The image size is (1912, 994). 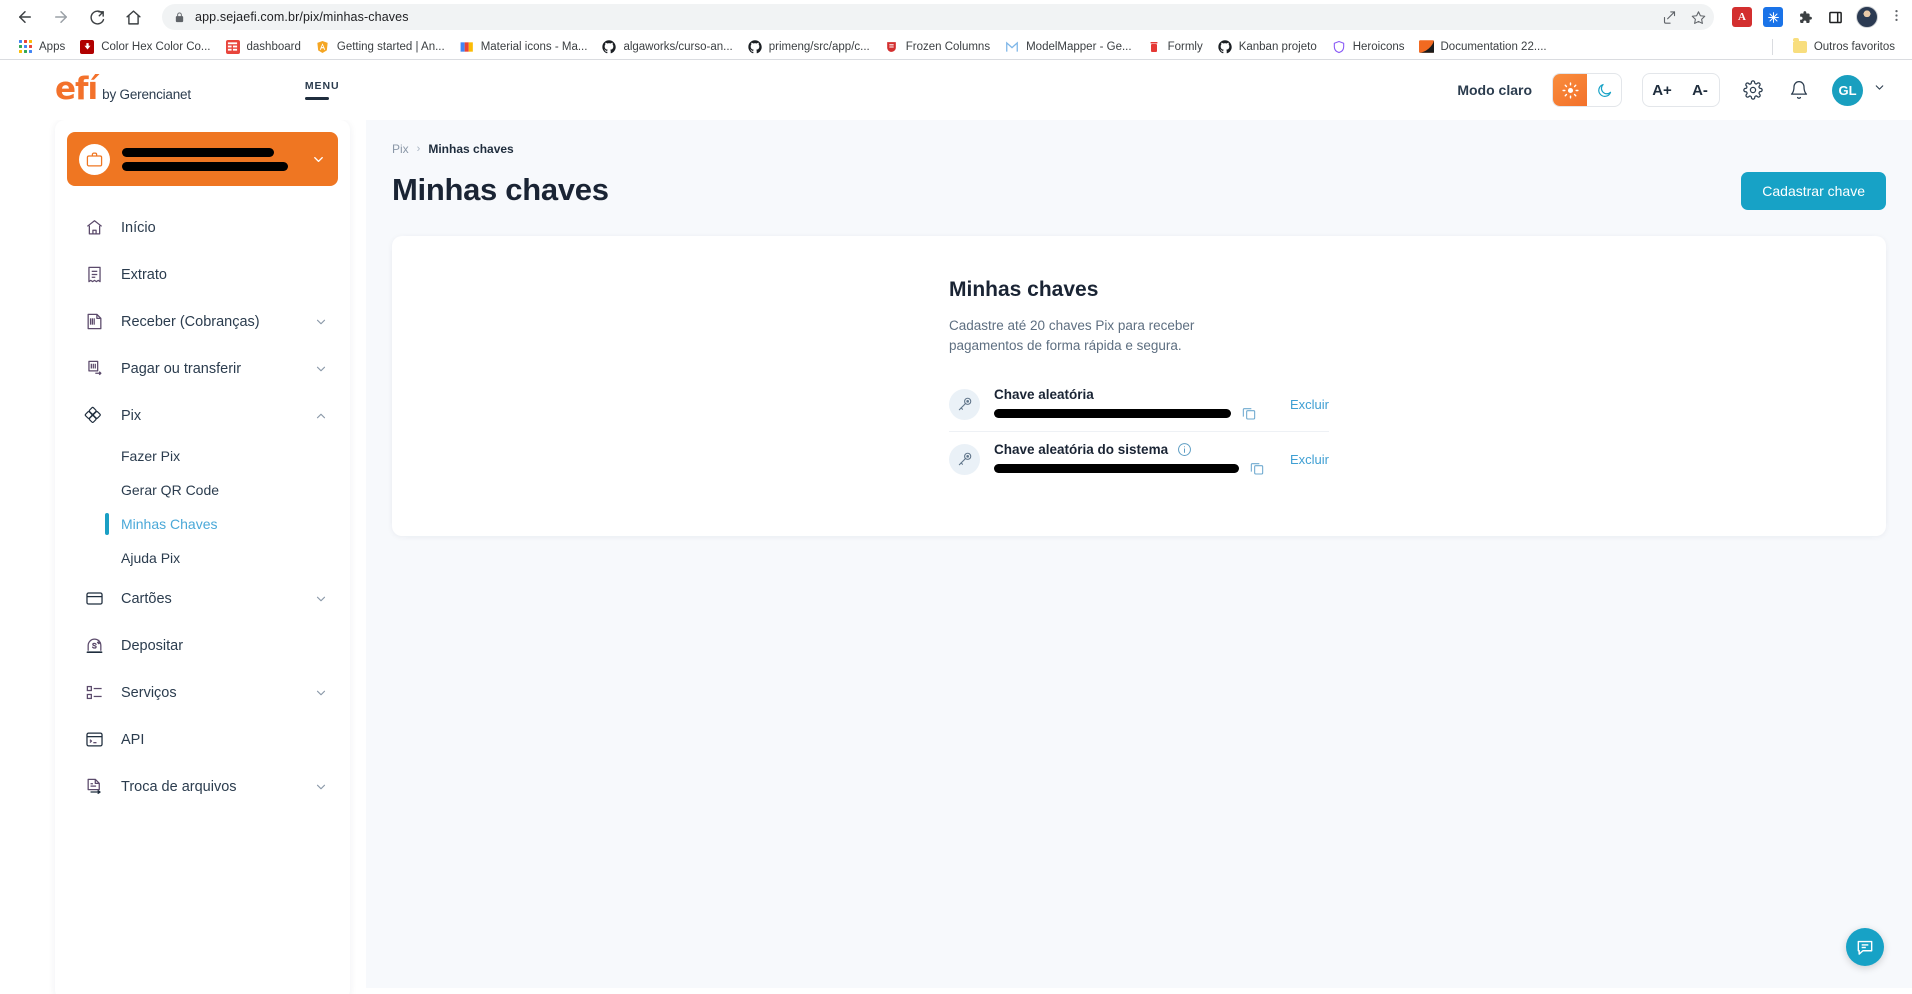 I want to click on cadastrar-chave-button: Cadastrar chave, so click(x=1813, y=191).